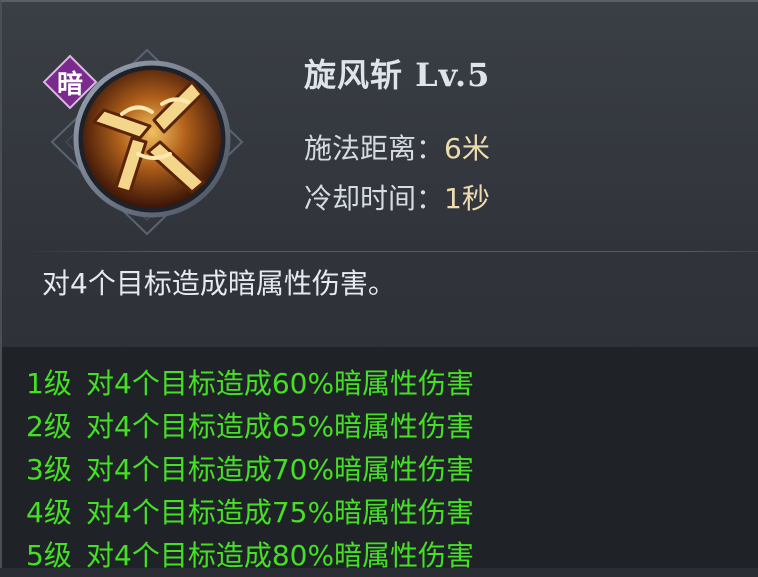 The width and height of the screenshot is (758, 577). I want to click on cooldown: 冷却时间：1秒, so click(397, 197).